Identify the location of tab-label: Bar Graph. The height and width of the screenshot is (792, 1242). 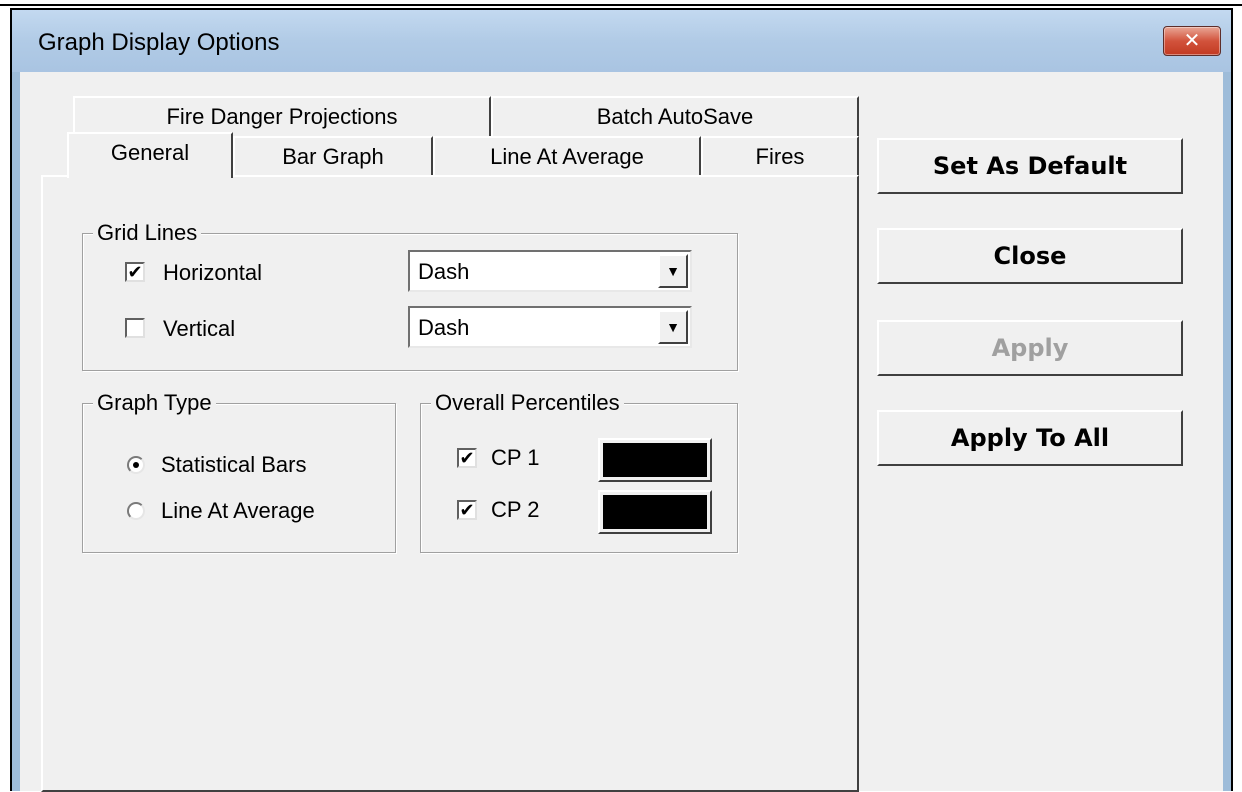
(333, 156).